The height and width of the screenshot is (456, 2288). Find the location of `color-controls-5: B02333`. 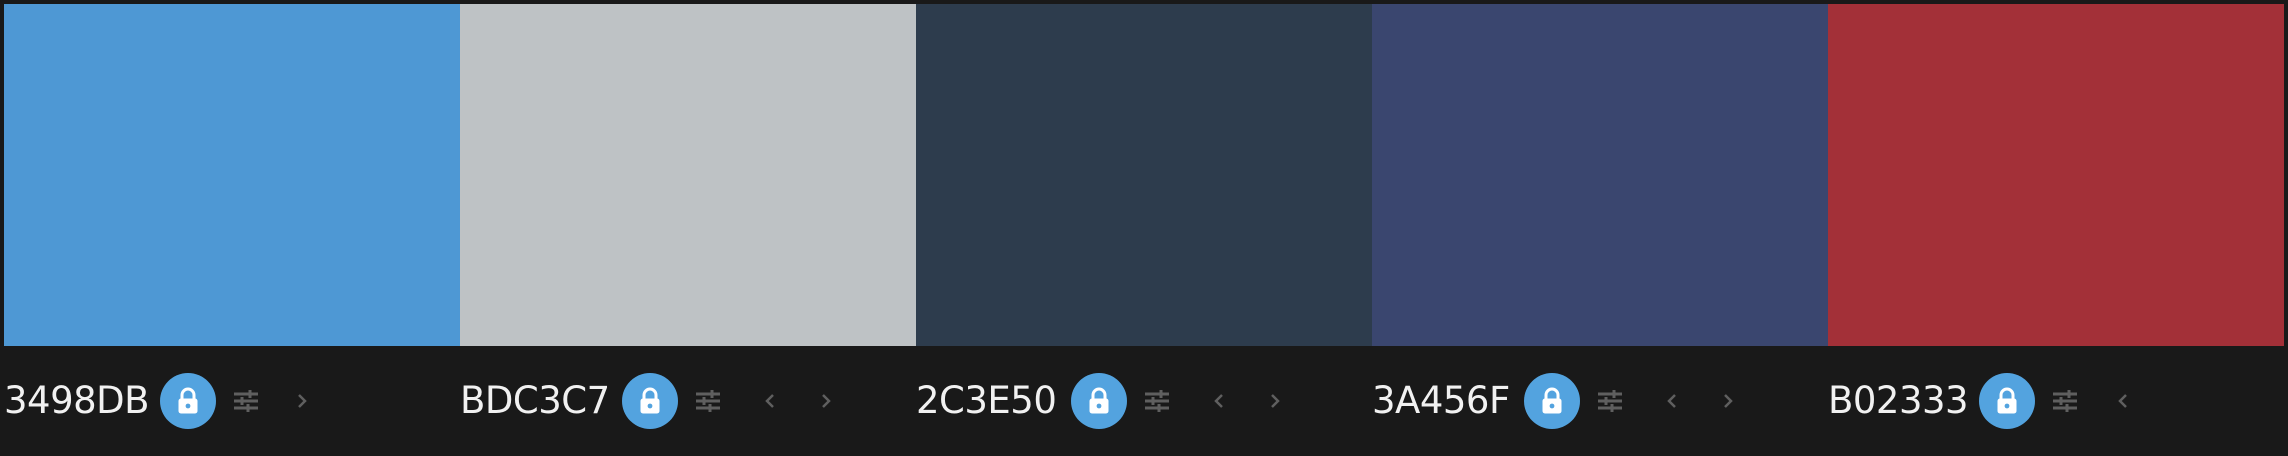

color-controls-5: B02333 is located at coordinates (2056, 401).